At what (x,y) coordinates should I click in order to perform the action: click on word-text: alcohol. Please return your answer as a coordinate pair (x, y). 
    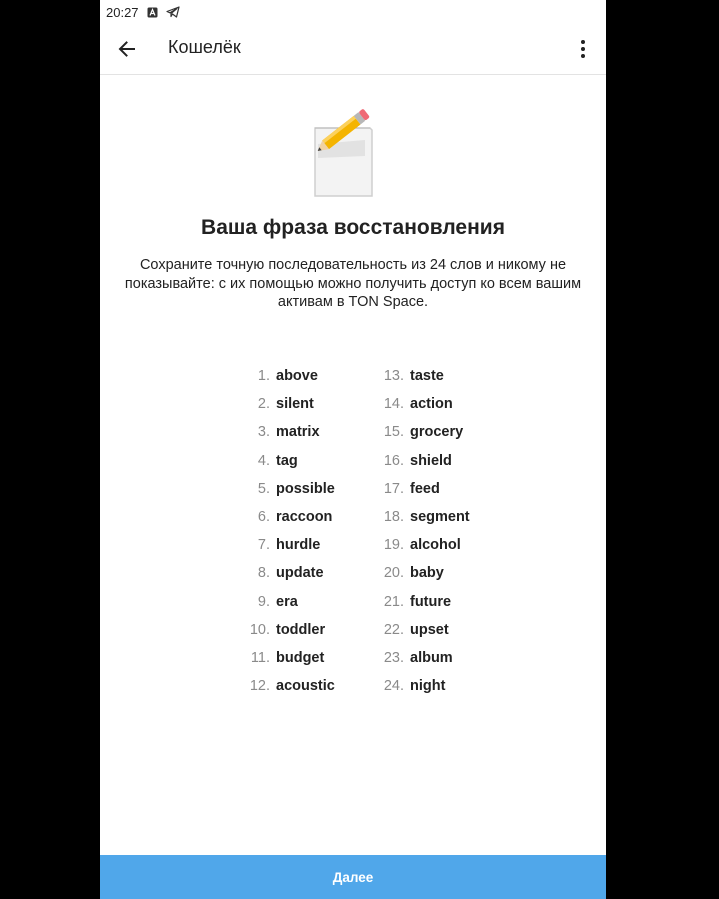
    Looking at the image, I should click on (435, 545).